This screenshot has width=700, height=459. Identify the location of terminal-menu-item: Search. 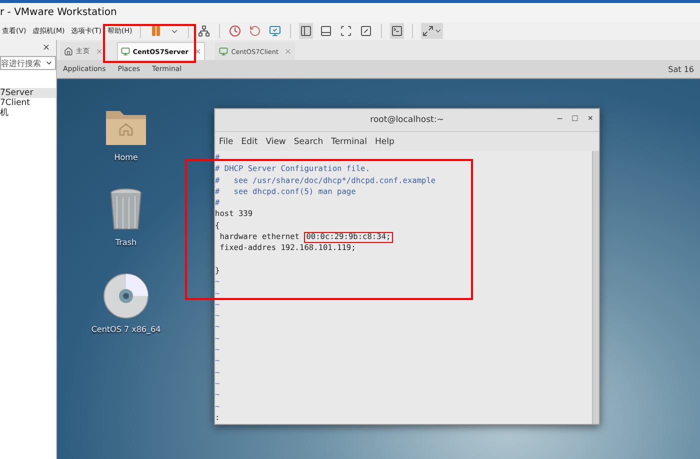
(309, 141).